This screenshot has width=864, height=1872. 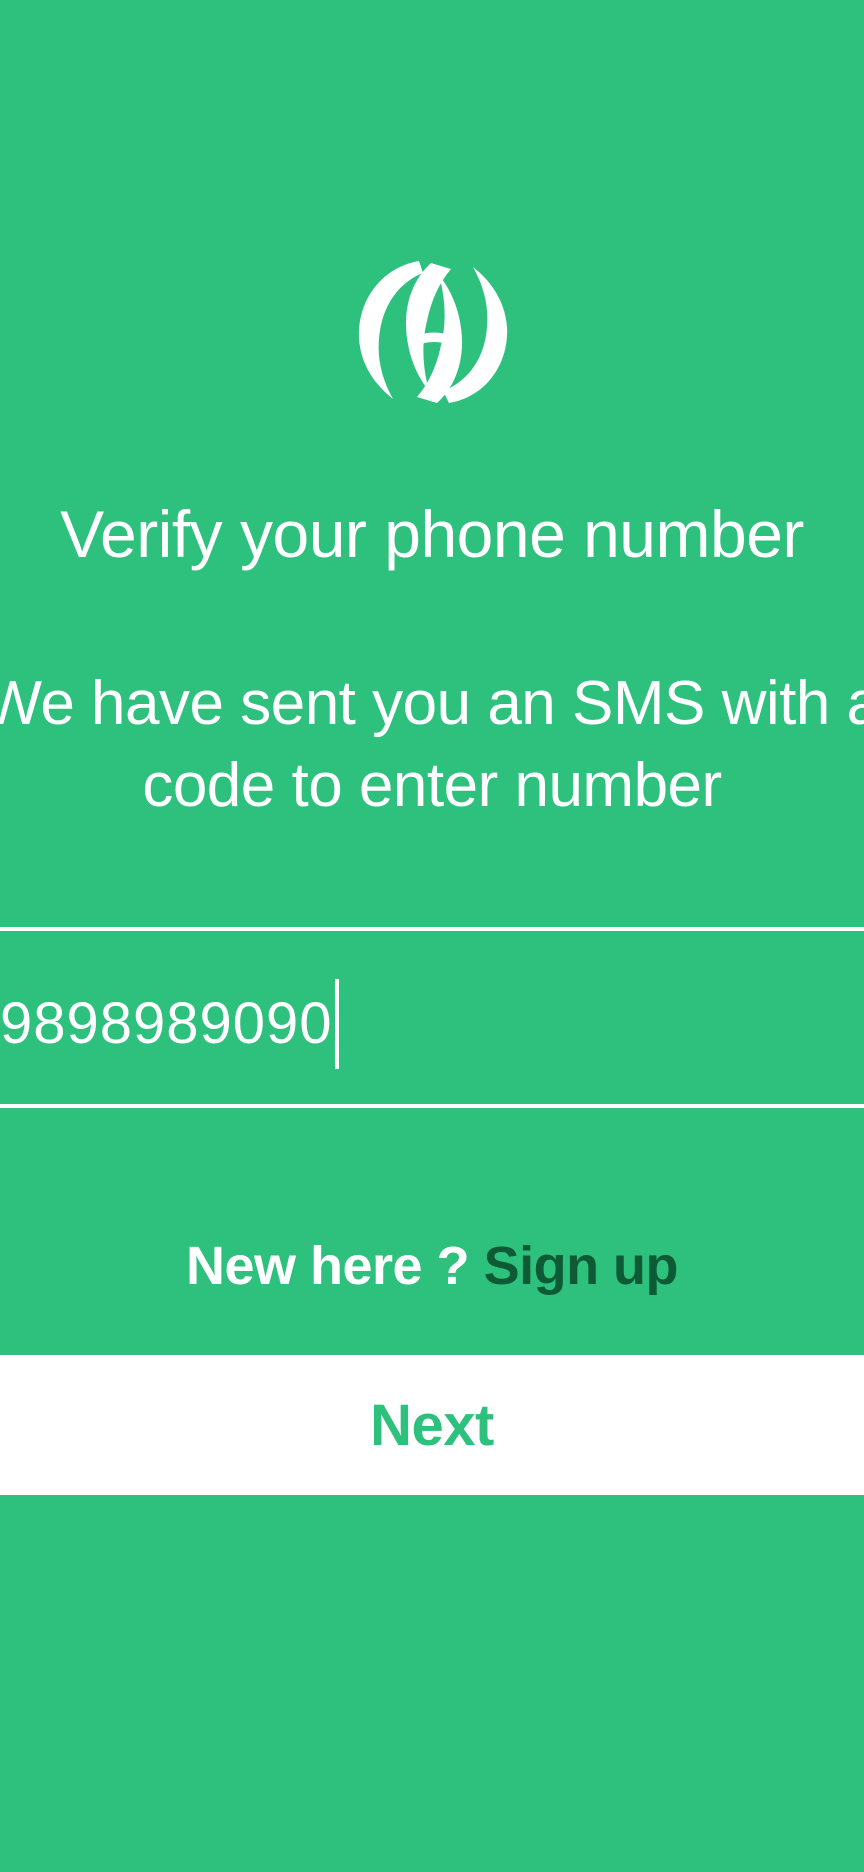 What do you see at coordinates (432, 1425) in the screenshot?
I see `next-button: Next` at bounding box center [432, 1425].